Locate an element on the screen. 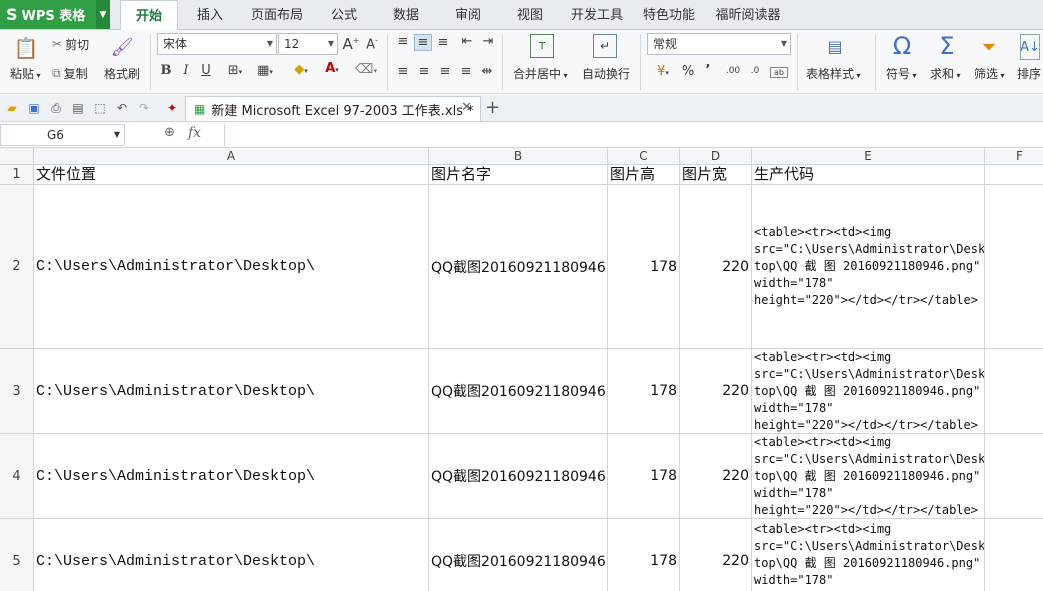 The height and width of the screenshot is (591, 1043). header-cell-generated-code: 生产代码 is located at coordinates (868, 175).